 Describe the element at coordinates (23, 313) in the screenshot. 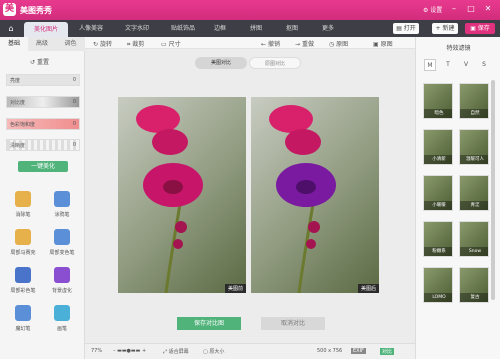

I see `magic-wand-icon` at that location.